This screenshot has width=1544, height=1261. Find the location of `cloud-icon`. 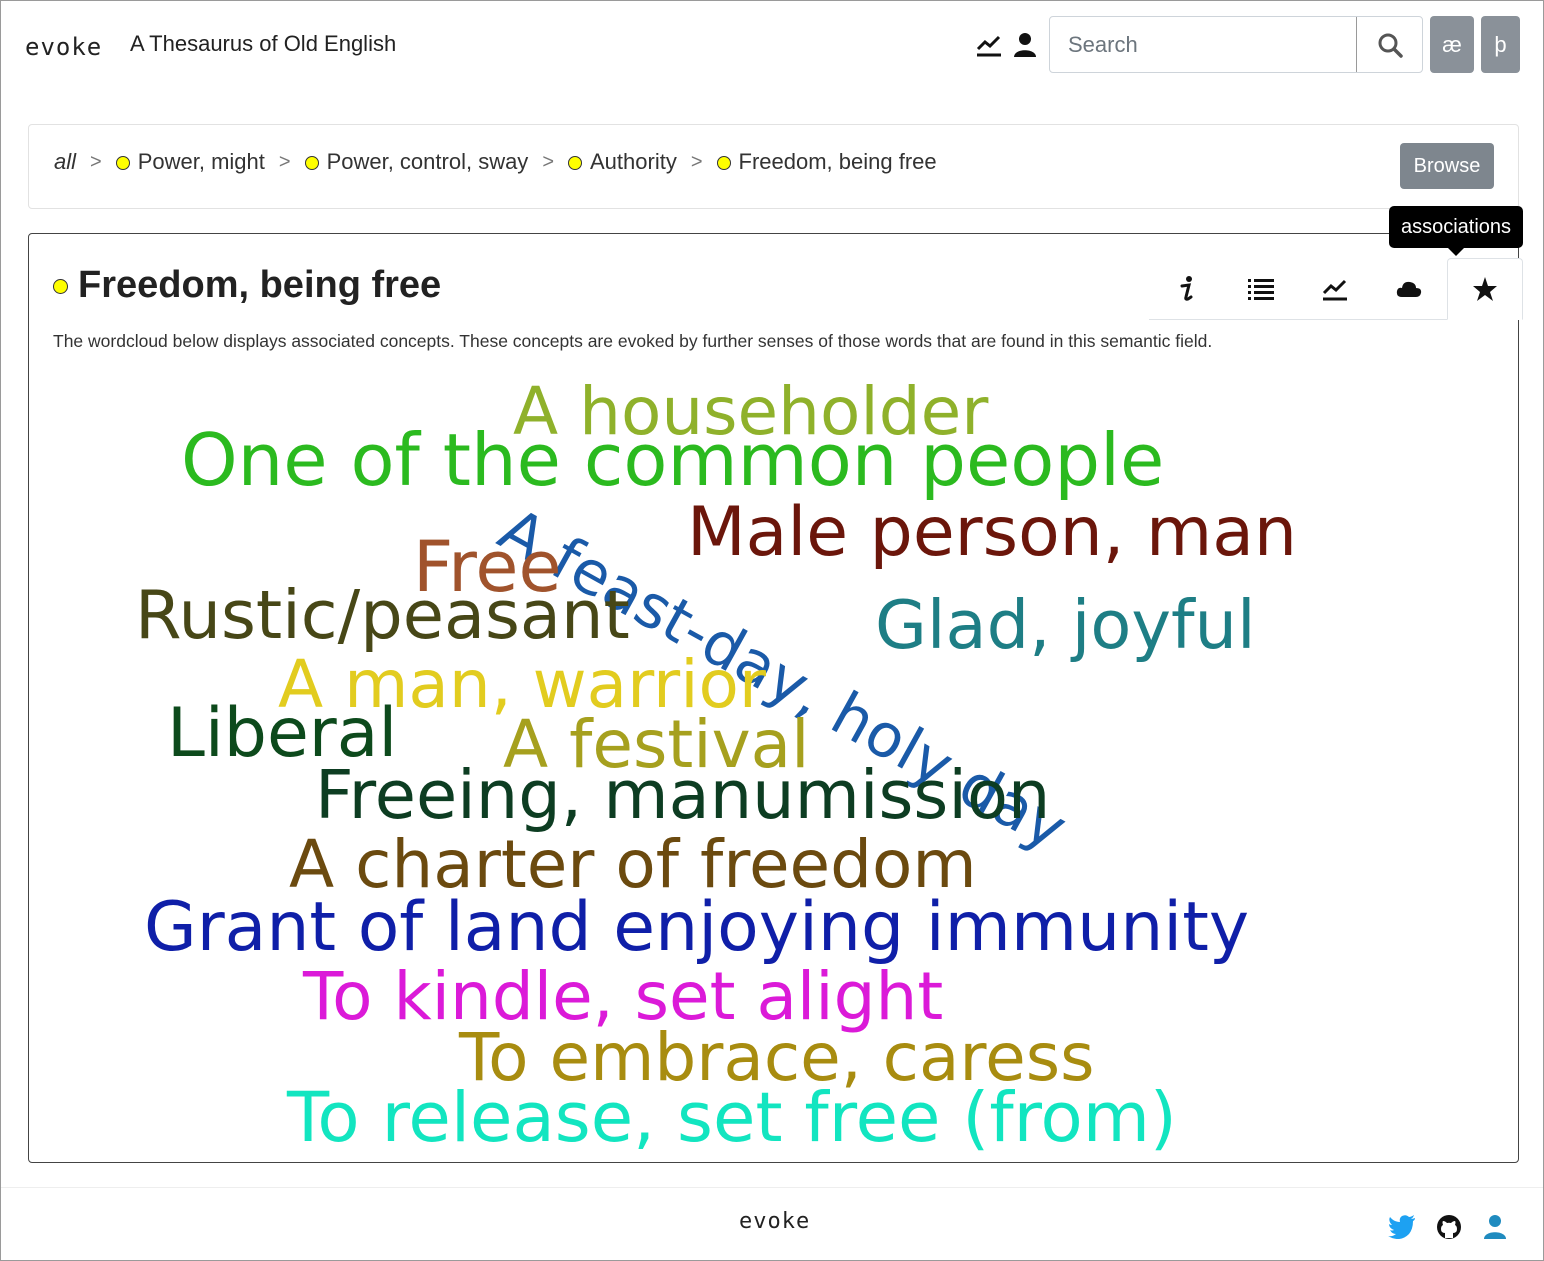

cloud-icon is located at coordinates (1409, 289).